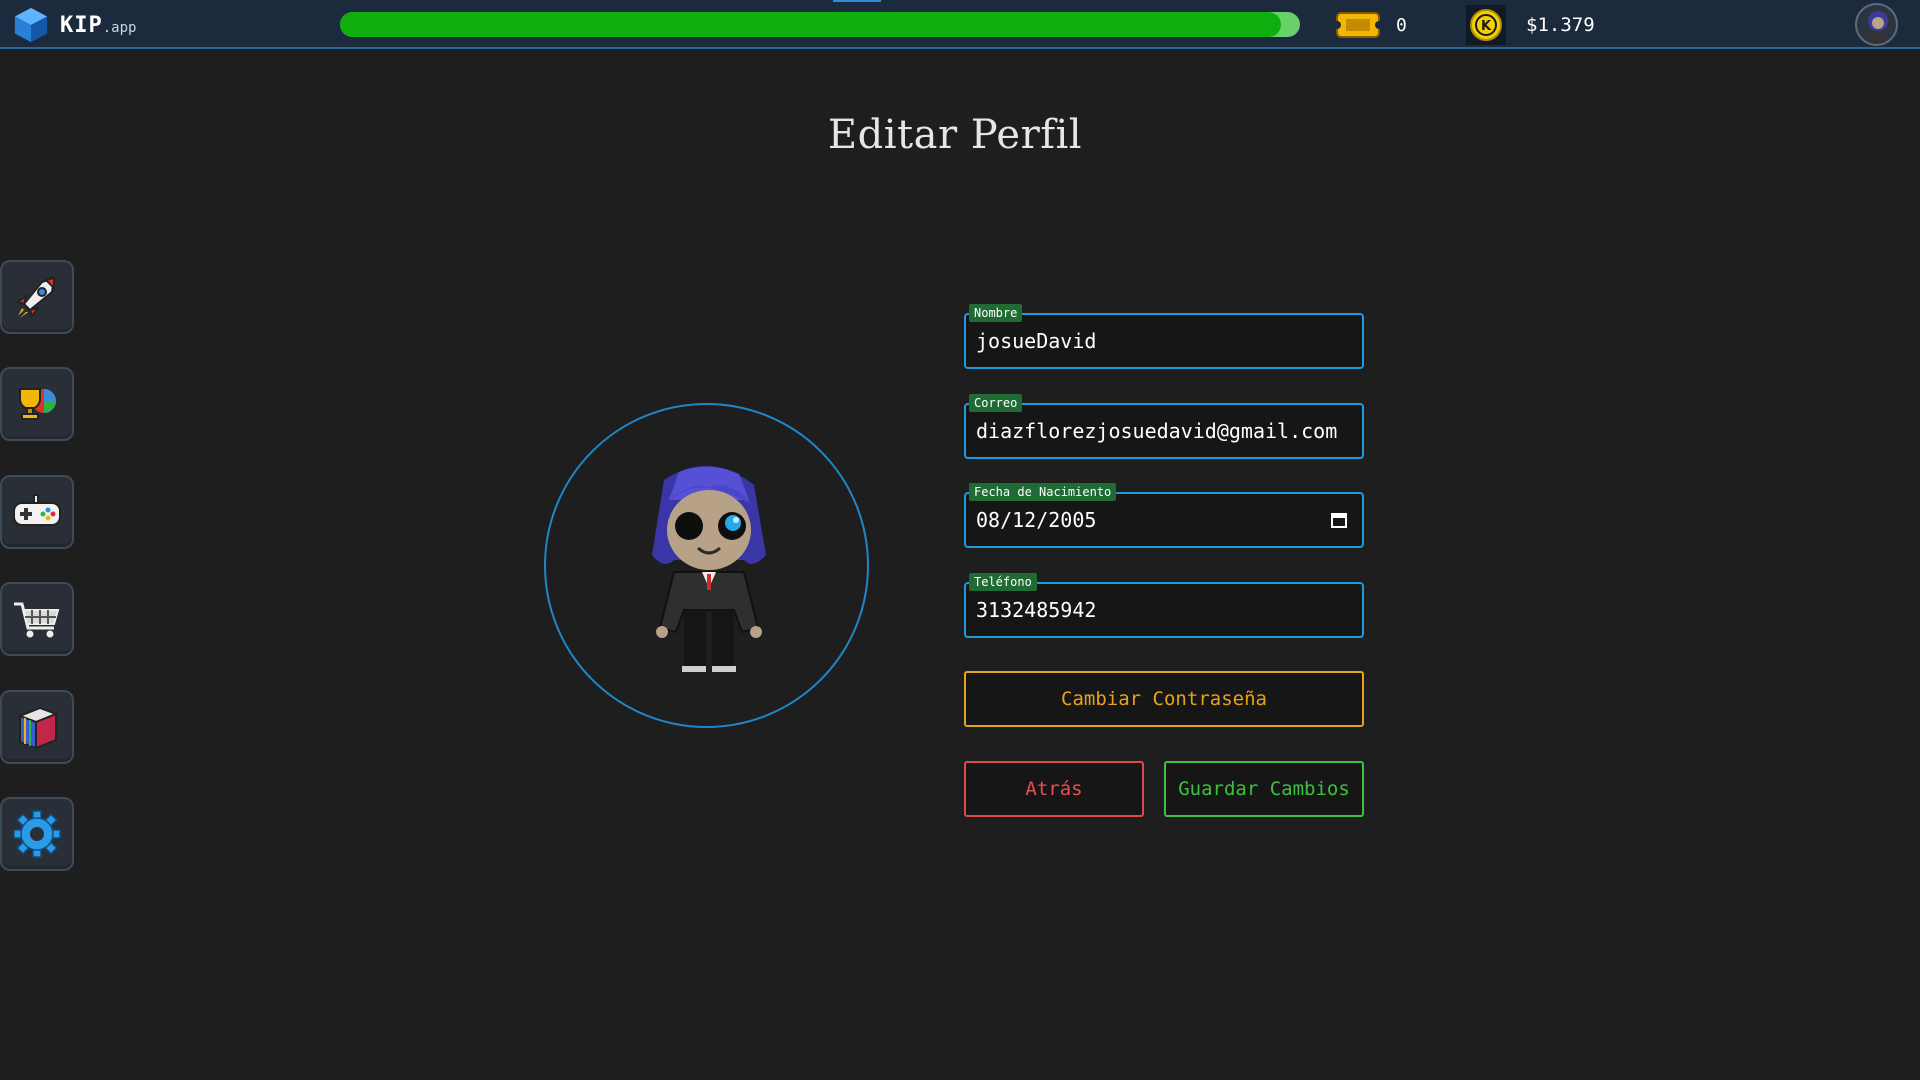 The height and width of the screenshot is (1080, 1920). Describe the element at coordinates (857, 1) in the screenshot. I see `top-accent-line` at that location.